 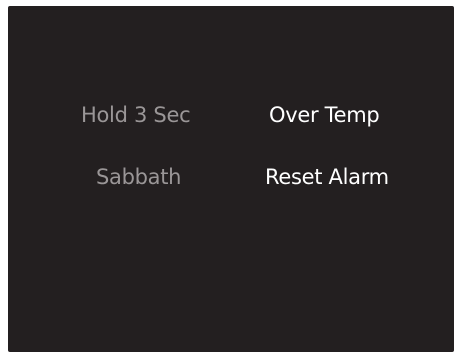 I want to click on sabbath-button: Sabbath, so click(x=138, y=177).